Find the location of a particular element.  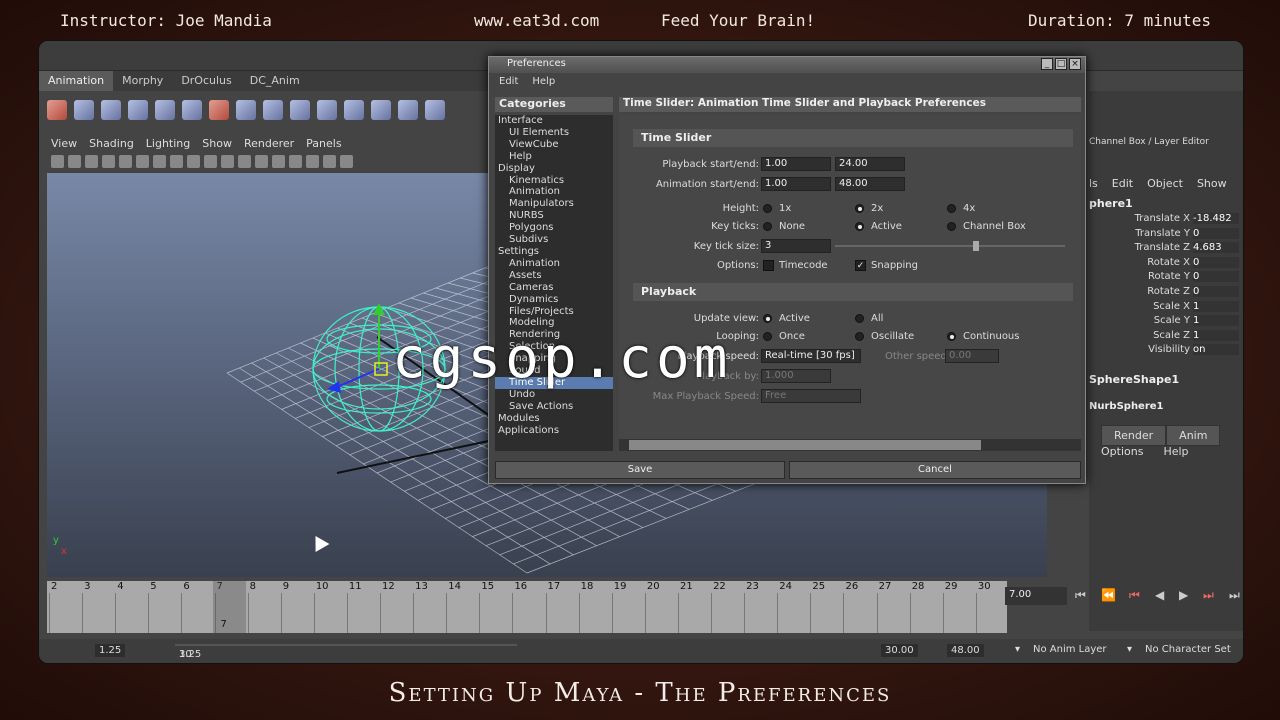

category-item: Manipulators is located at coordinates (554, 204).